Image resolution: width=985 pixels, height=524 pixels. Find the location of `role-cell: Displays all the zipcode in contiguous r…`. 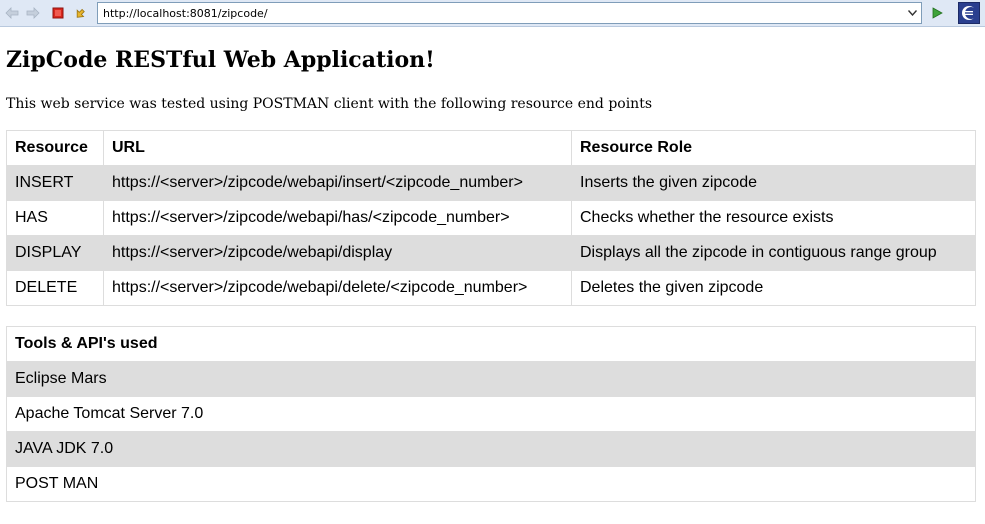

role-cell: Displays all the zipcode in contiguous r… is located at coordinates (773, 253).